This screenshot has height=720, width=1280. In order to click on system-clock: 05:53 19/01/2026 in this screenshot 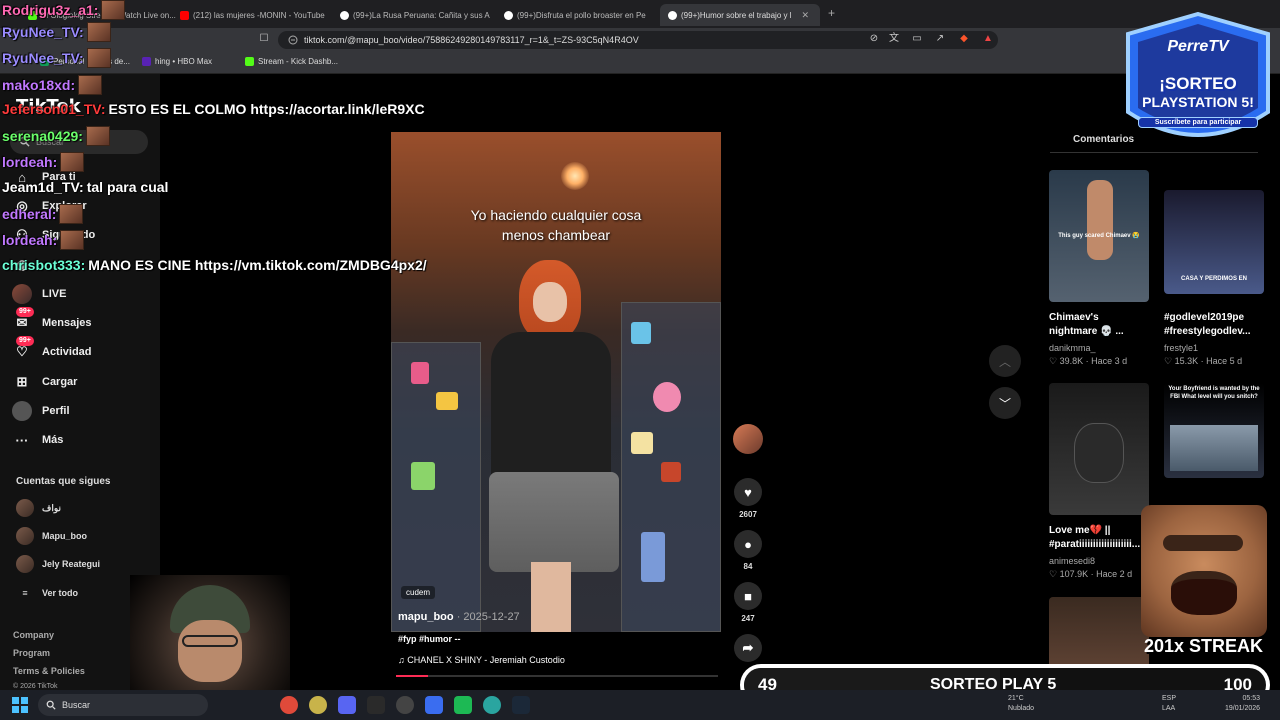, I will do `click(1242, 704)`.